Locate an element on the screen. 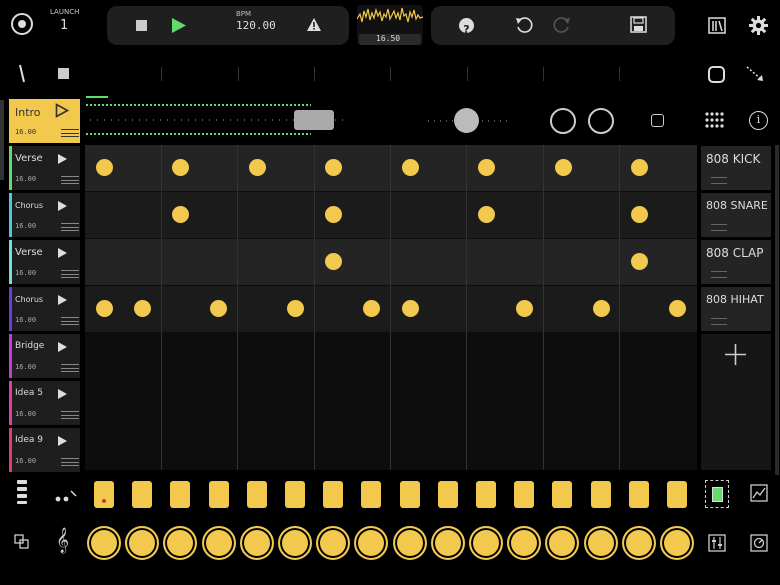 Image resolution: width=780 pixels, height=585 pixels. instrument-808-hihat: 808 HIHAT is located at coordinates (736, 309).